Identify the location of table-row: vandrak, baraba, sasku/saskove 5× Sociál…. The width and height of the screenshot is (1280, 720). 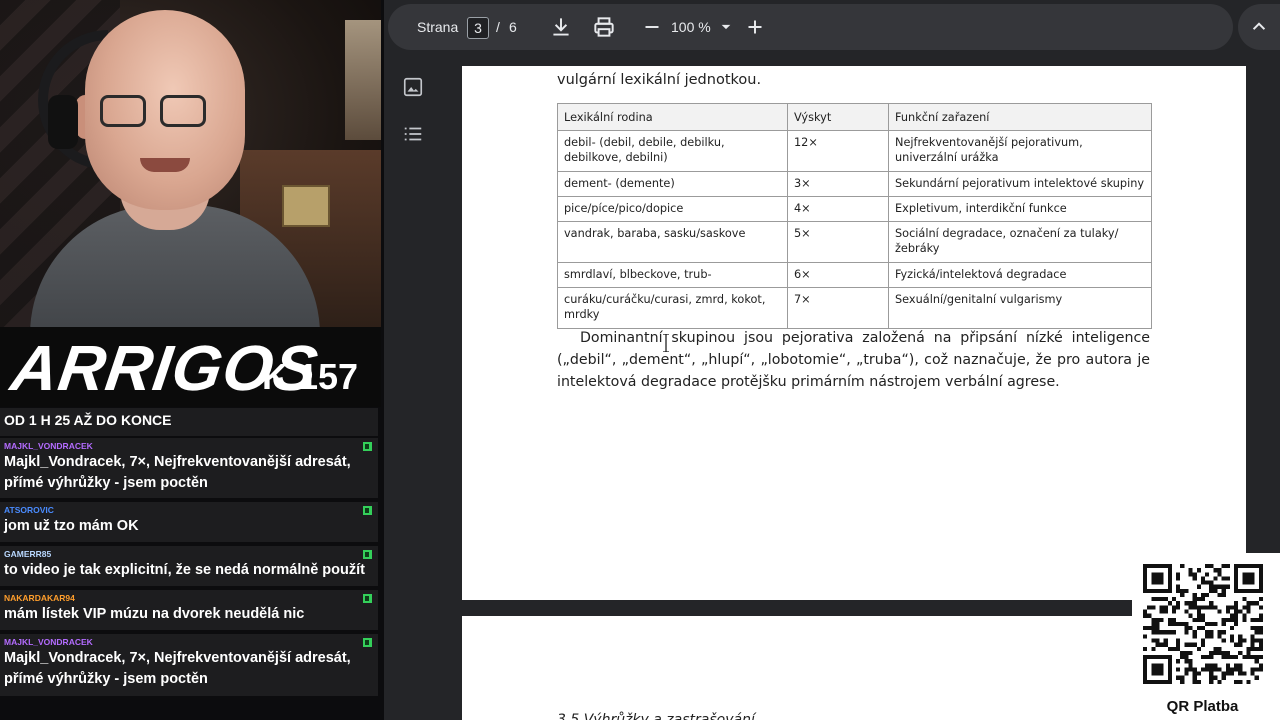
(854, 241).